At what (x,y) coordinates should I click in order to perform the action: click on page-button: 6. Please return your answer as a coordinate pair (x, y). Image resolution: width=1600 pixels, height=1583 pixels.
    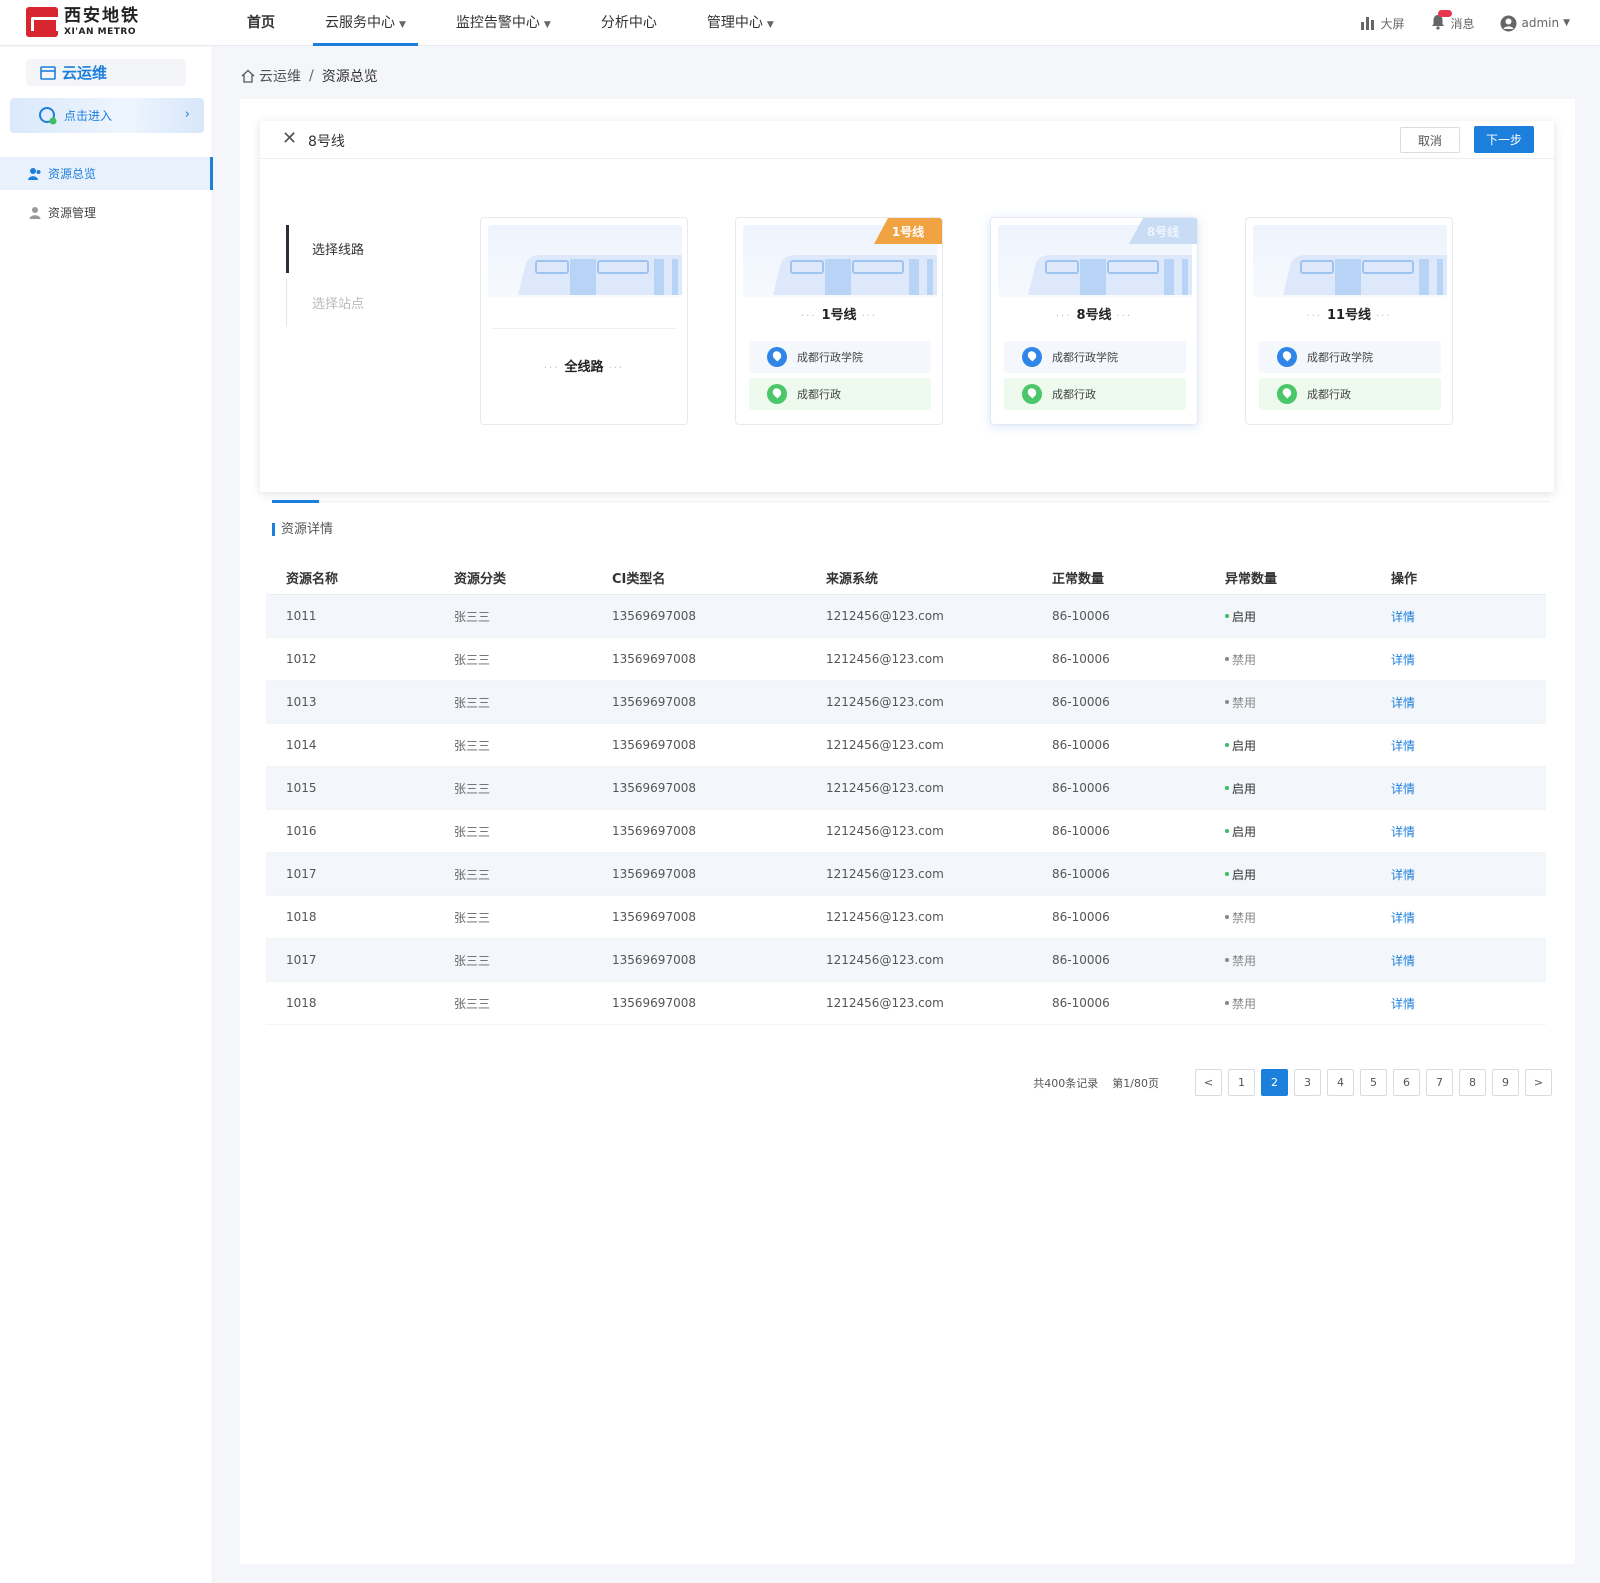
    Looking at the image, I should click on (1406, 1082).